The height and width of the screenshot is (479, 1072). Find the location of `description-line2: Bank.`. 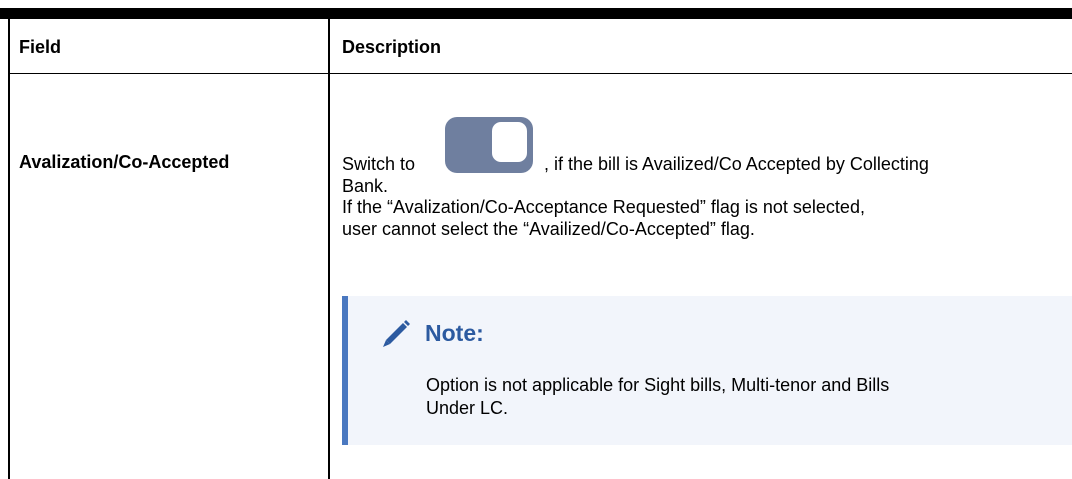

description-line2: Bank. is located at coordinates (365, 186).